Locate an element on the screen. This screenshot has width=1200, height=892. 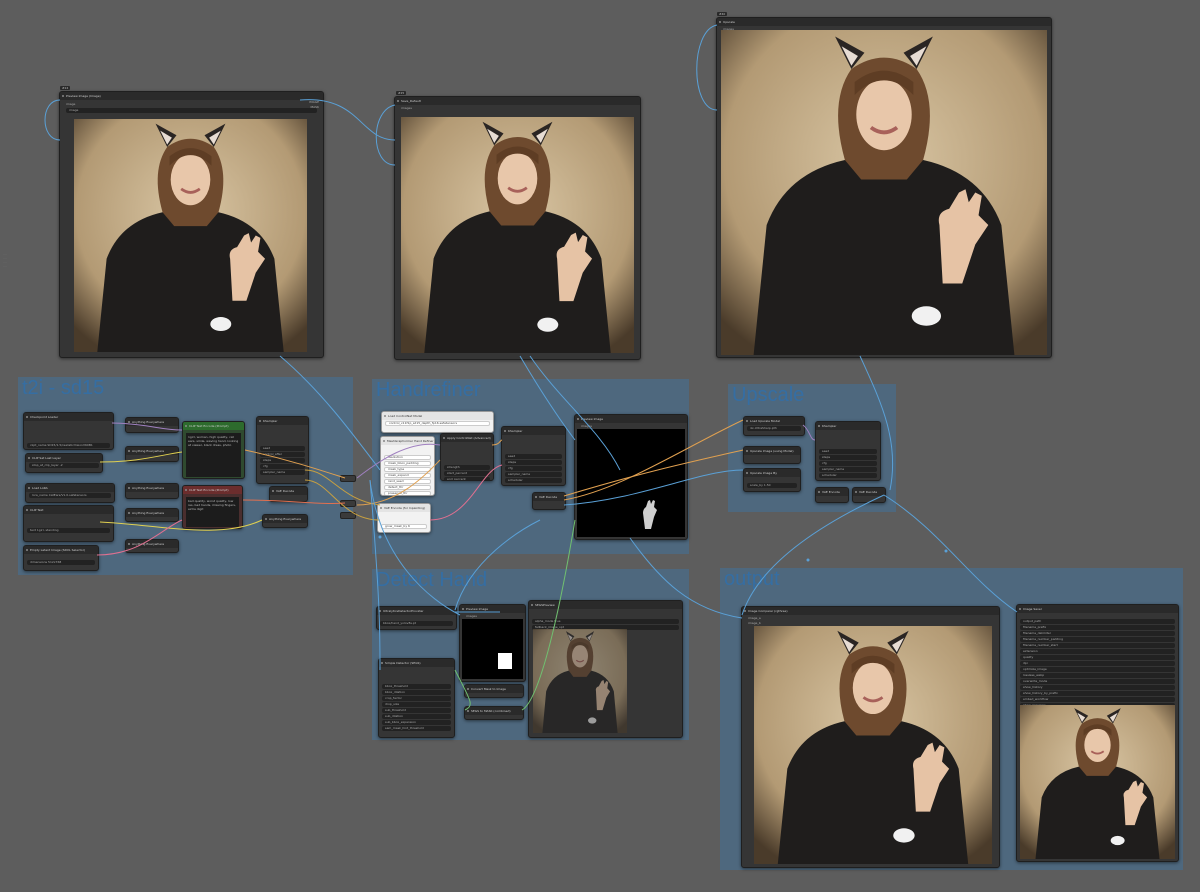
grow-mask-by-widget: grow_mask_by 6 is located at coordinates (404, 526).